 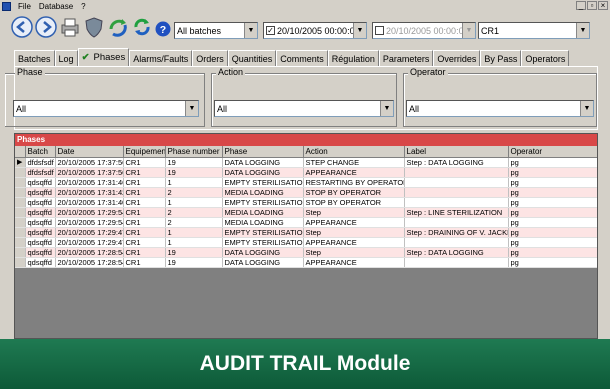 What do you see at coordinates (216, 30) in the screenshot?
I see `batch-select: All batches ▼` at bounding box center [216, 30].